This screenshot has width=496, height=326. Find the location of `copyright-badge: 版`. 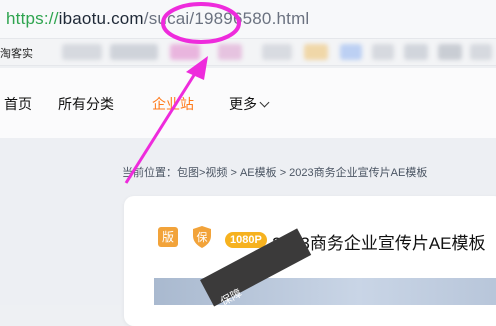

copyright-badge: 版 is located at coordinates (168, 237).